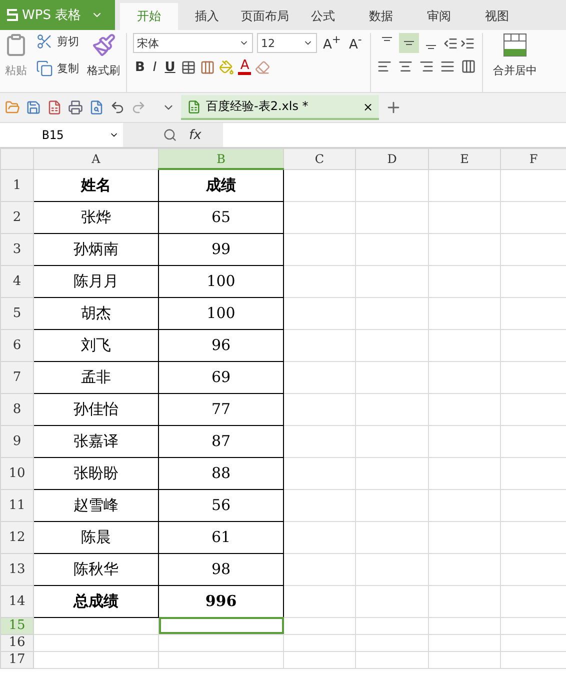 Image resolution: width=566 pixels, height=693 pixels. Describe the element at coordinates (221, 505) in the screenshot. I see `table-cell: 56` at that location.